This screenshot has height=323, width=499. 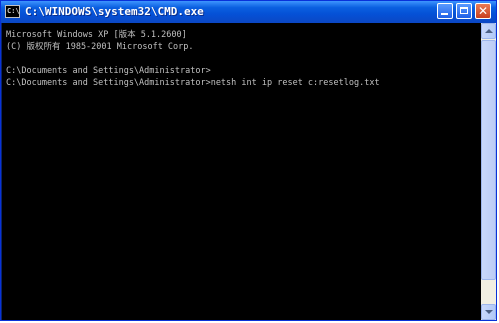 What do you see at coordinates (108, 71) in the screenshot?
I see `console-line: C:\Documents and Settings\Administrator>` at bounding box center [108, 71].